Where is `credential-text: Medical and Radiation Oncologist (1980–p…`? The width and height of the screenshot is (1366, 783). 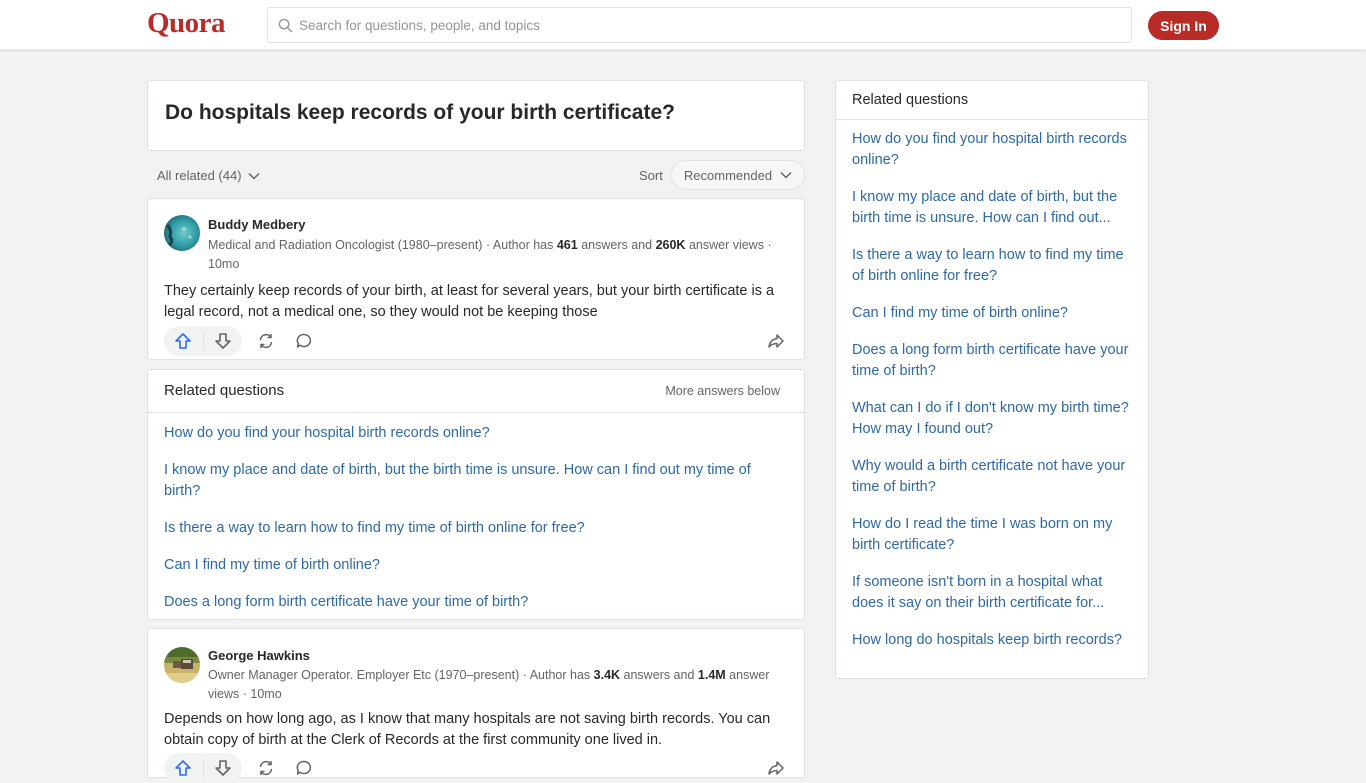 credential-text: Medical and Radiation Oncologist (1980–p… is located at coordinates (345, 245).